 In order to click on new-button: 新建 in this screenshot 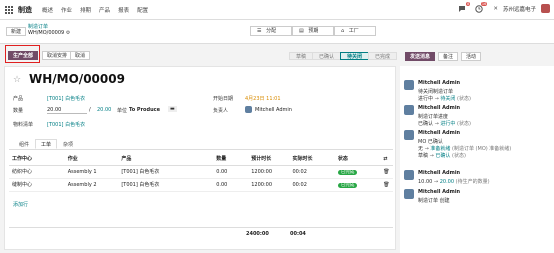, I will do `click(16, 31)`.